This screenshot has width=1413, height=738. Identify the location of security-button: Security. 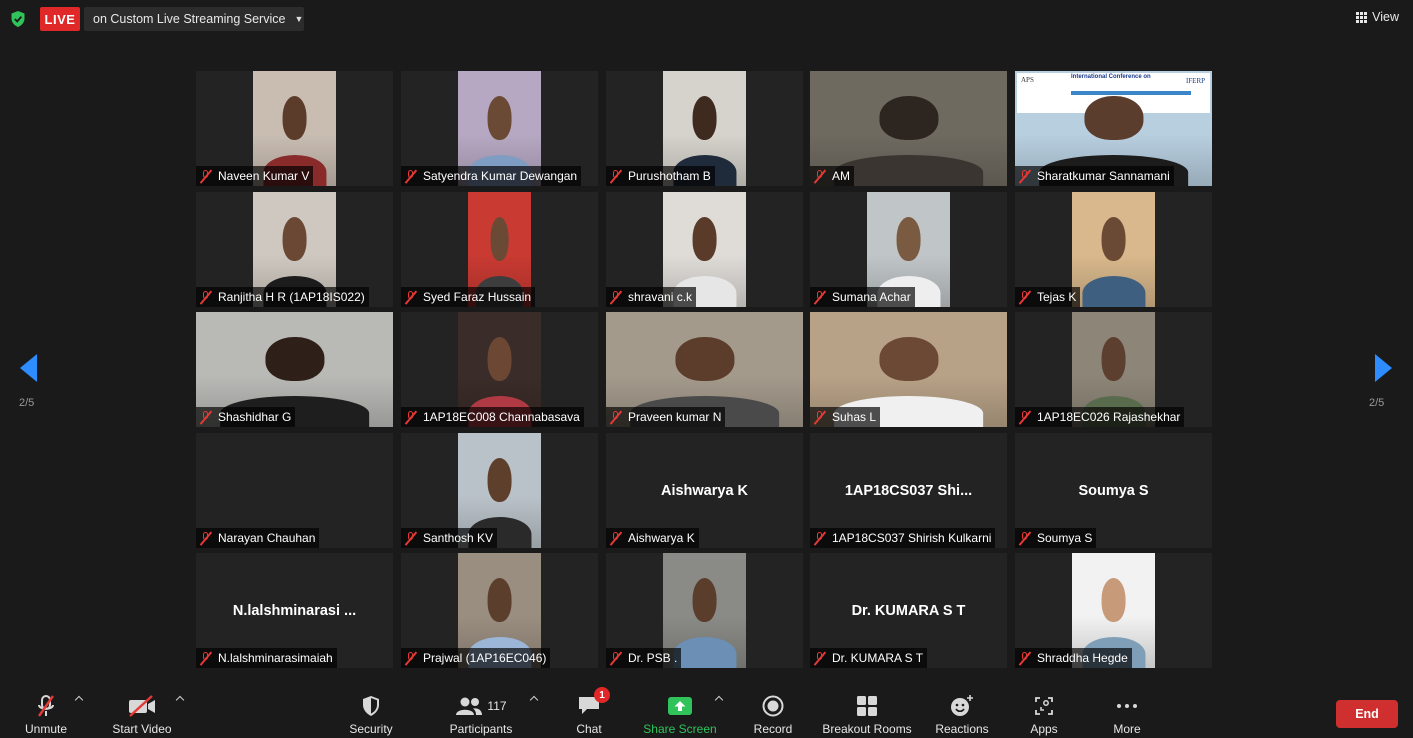
(371, 712).